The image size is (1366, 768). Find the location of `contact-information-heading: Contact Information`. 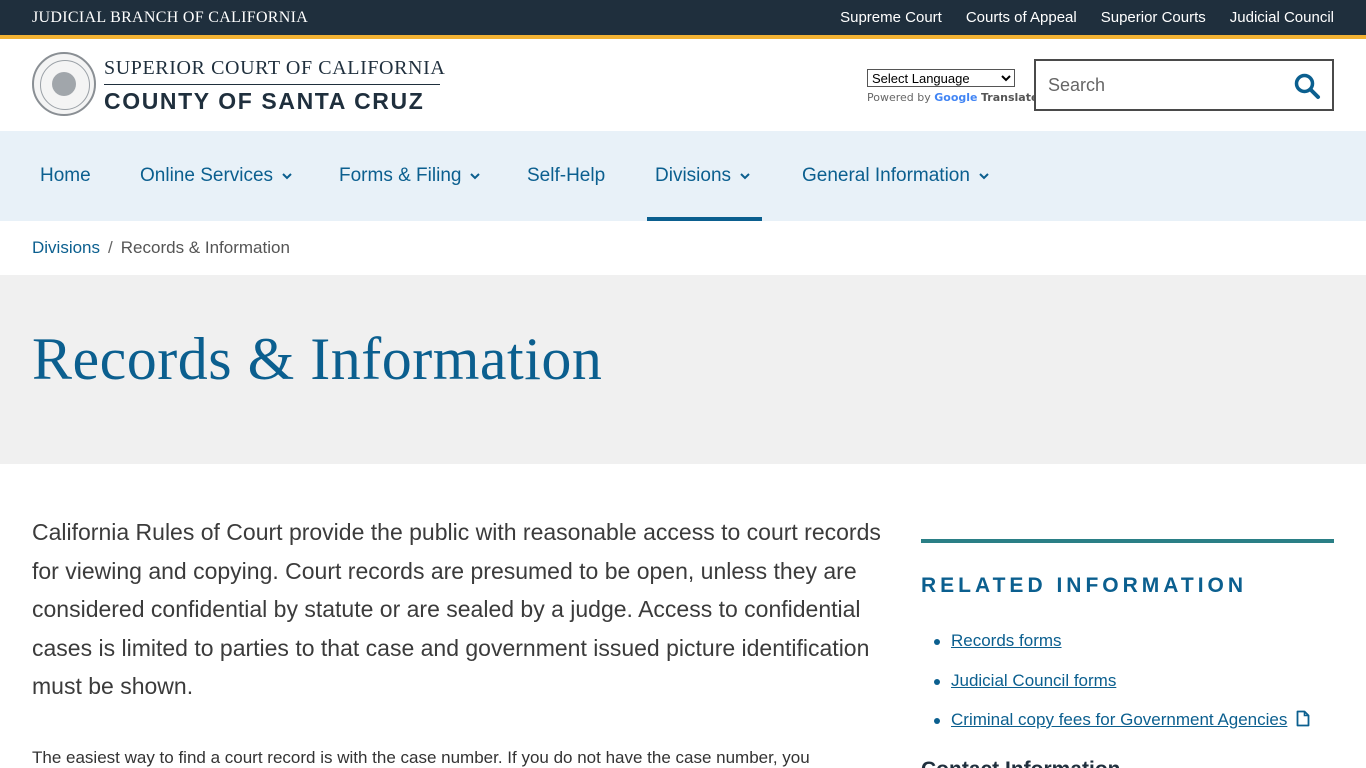

contact-information-heading: Contact Information is located at coordinates (1021, 763).